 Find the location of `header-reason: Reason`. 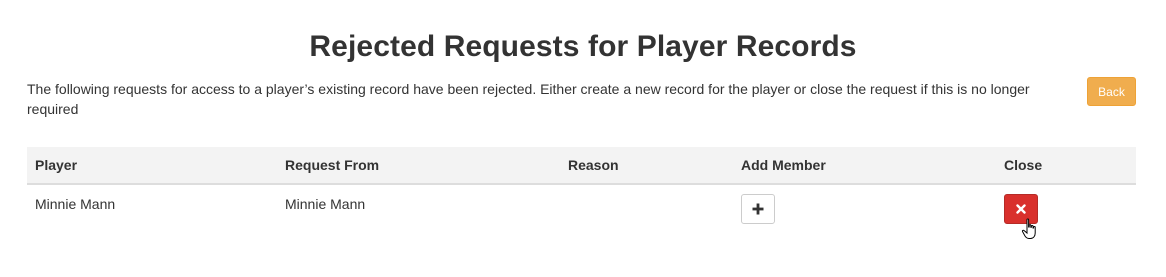

header-reason: Reason is located at coordinates (593, 165).